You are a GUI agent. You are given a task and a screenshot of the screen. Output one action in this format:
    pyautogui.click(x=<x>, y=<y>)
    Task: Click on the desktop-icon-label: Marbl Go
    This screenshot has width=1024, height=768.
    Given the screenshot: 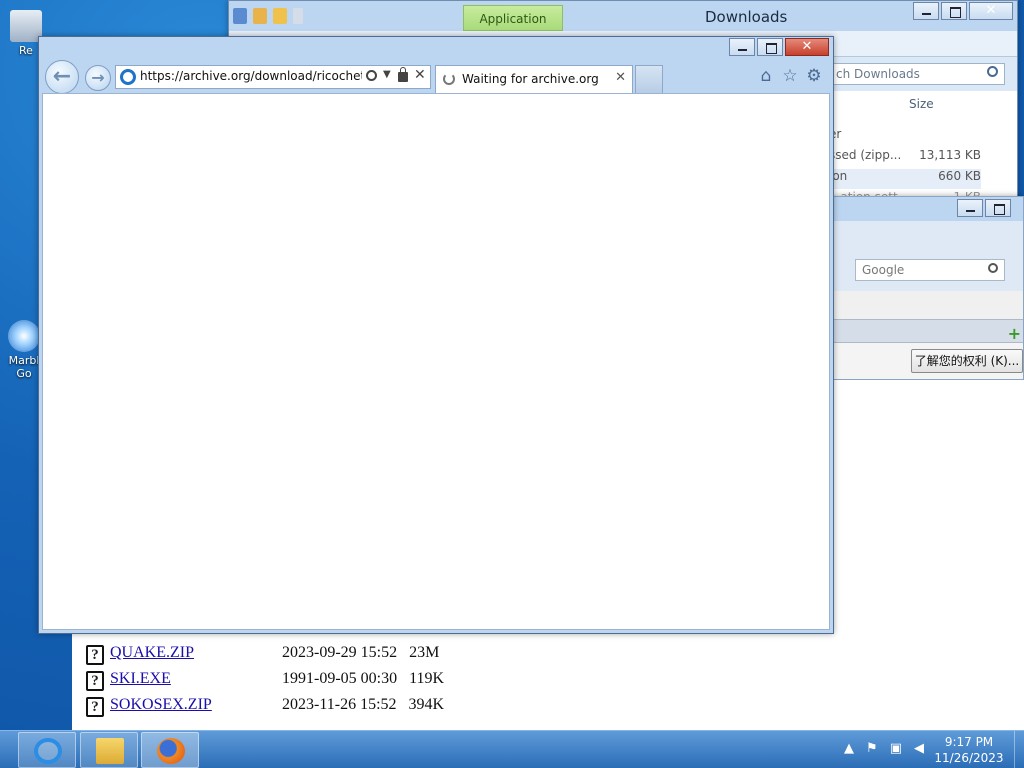 What is the action you would take?
    pyautogui.click(x=24, y=367)
    